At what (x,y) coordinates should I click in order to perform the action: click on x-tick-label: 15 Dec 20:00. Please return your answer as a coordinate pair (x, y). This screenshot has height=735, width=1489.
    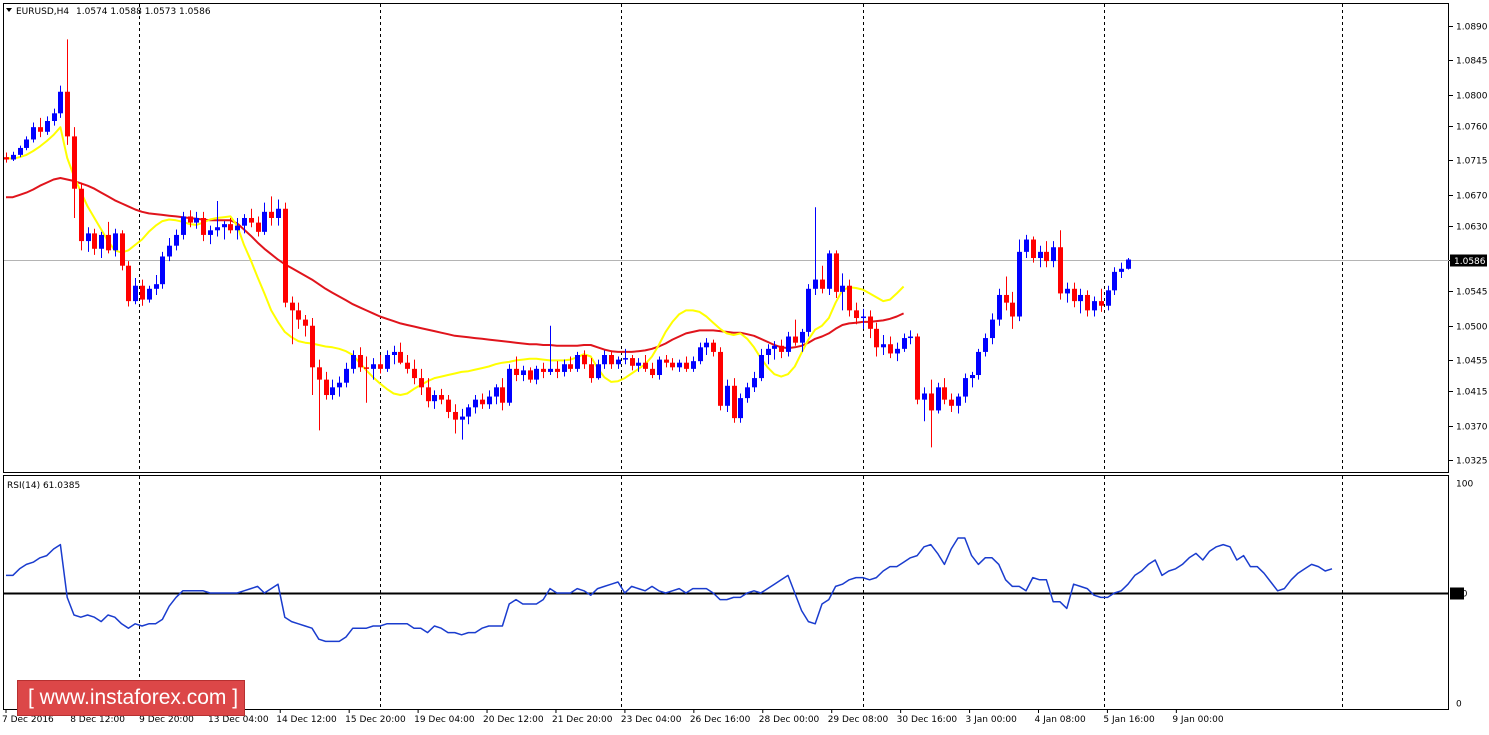
    Looking at the image, I should click on (375, 720).